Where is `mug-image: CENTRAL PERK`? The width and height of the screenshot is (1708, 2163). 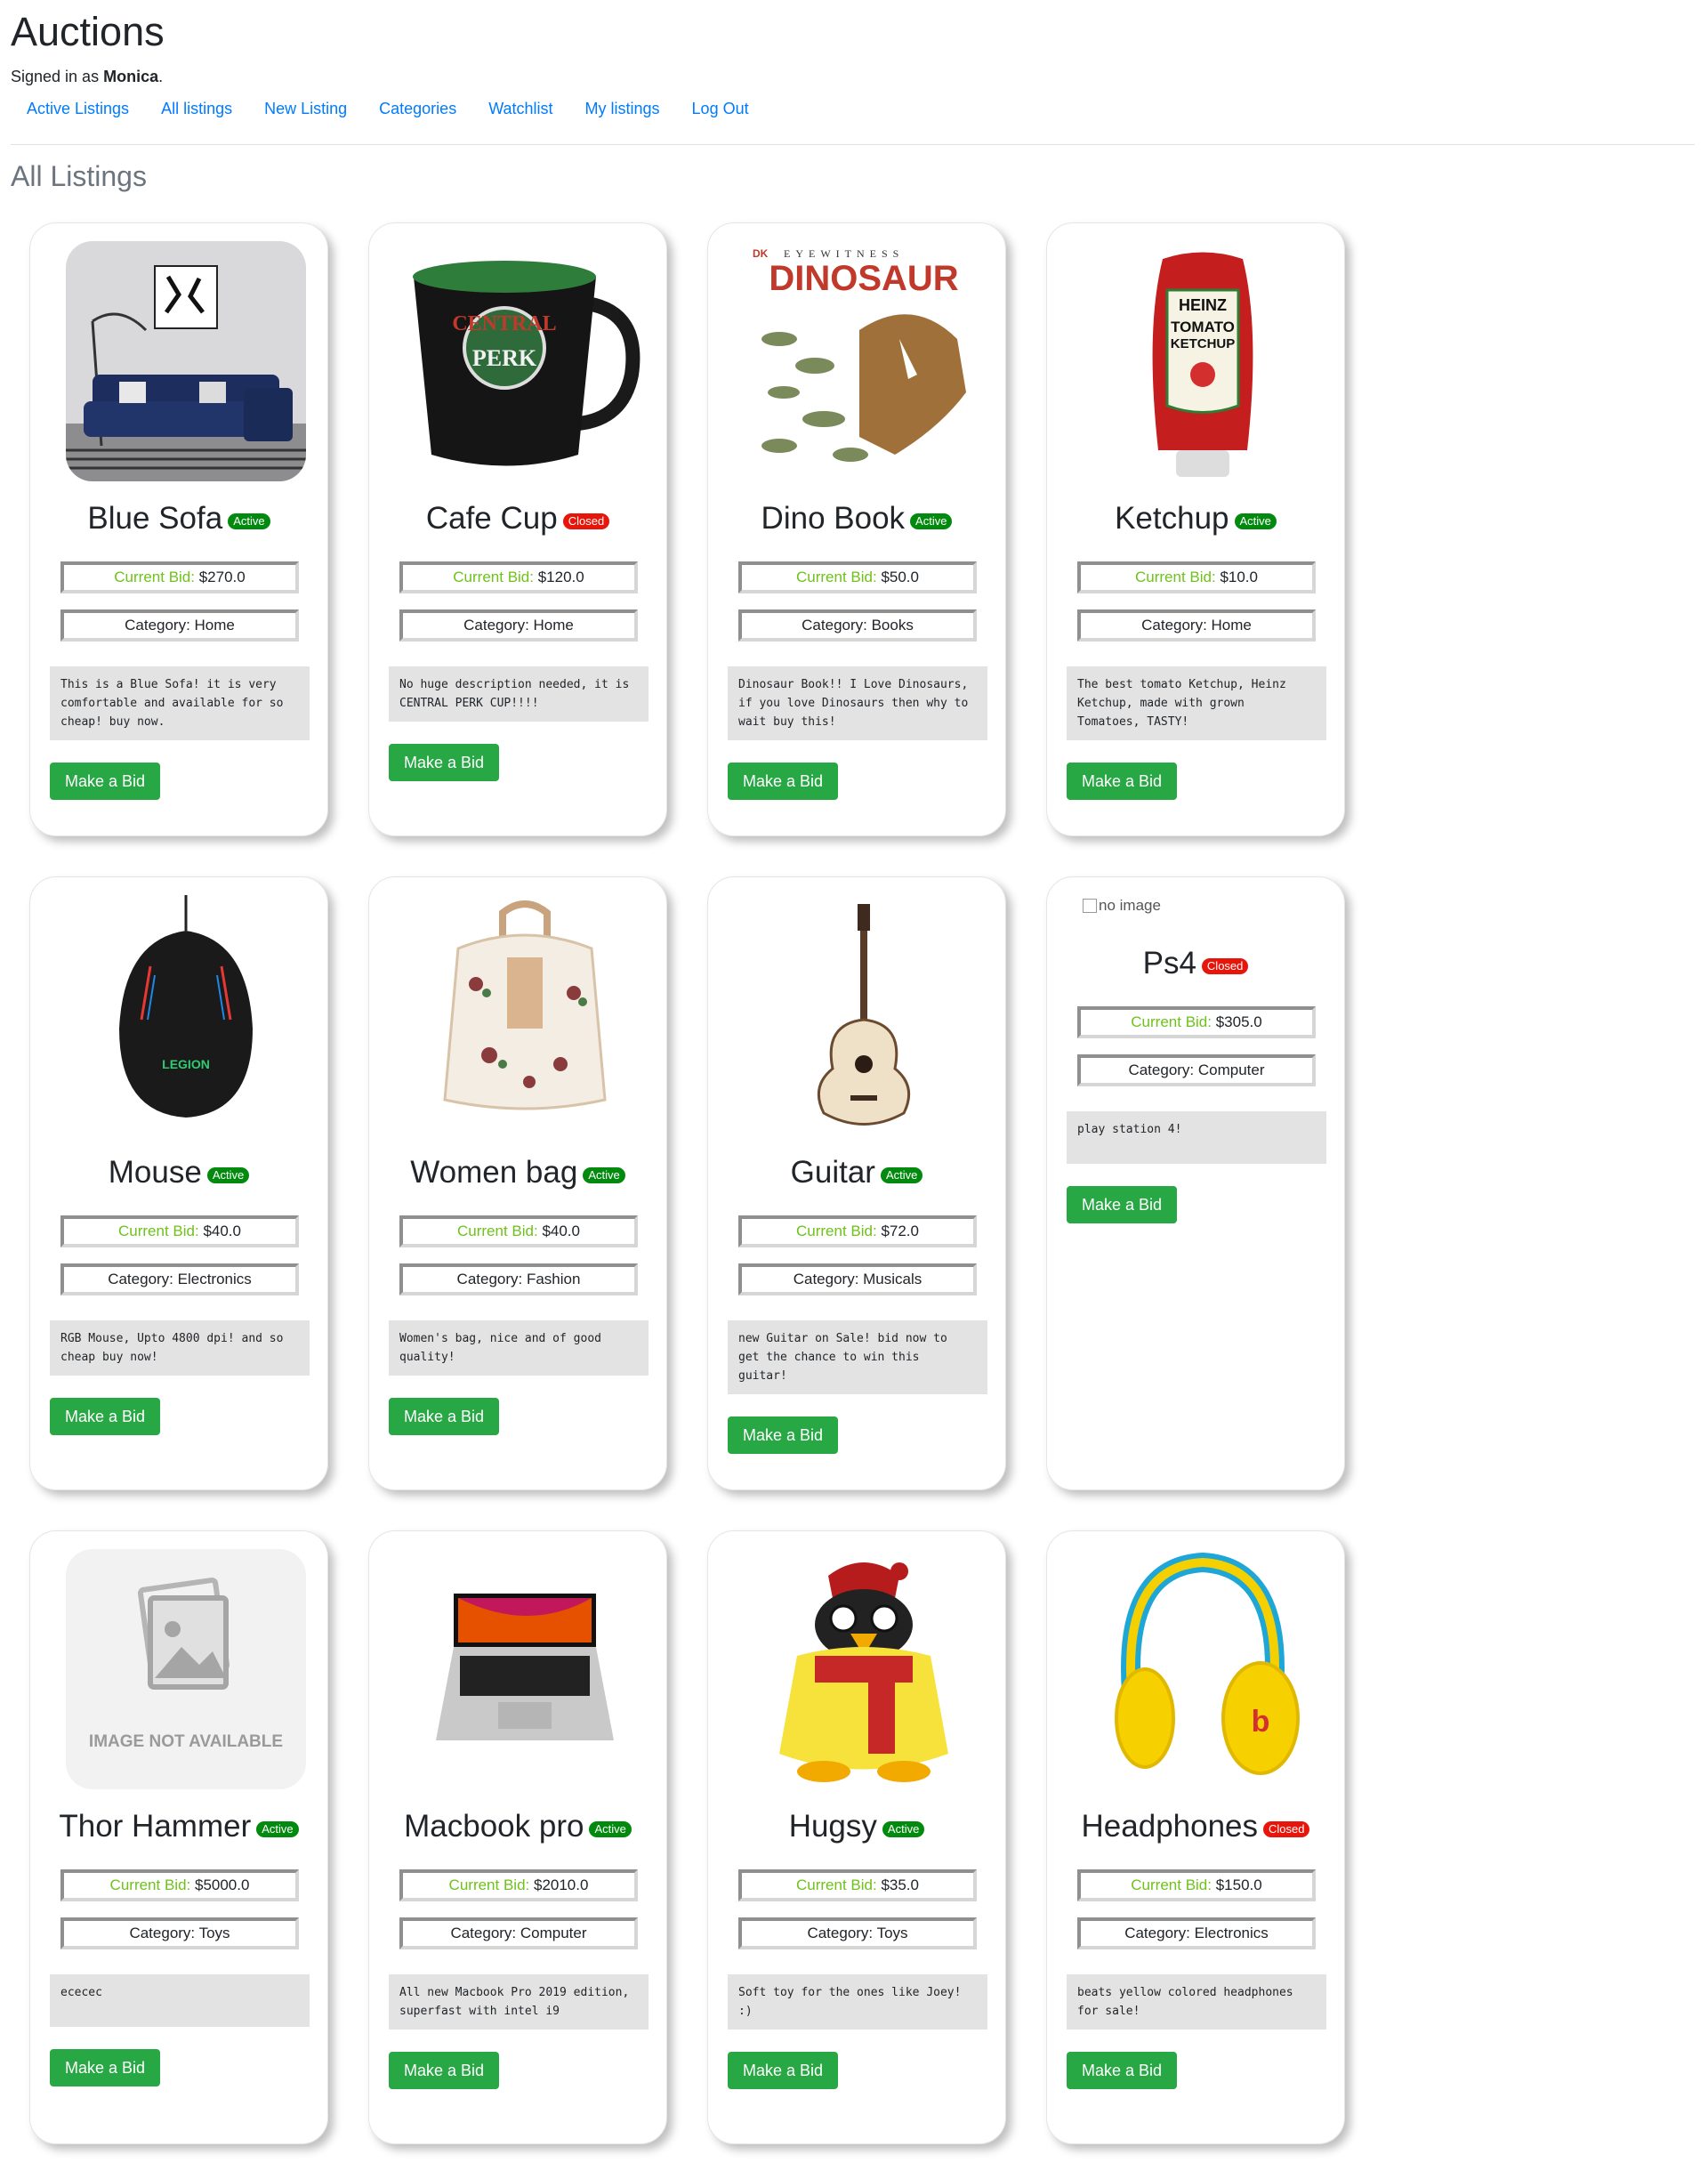 mug-image: CENTRAL PERK is located at coordinates (525, 361).